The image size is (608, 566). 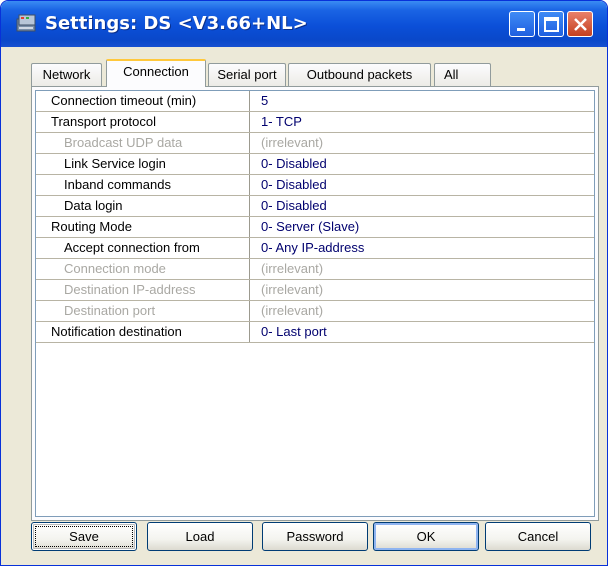 I want to click on focus-ring, so click(x=84, y=536).